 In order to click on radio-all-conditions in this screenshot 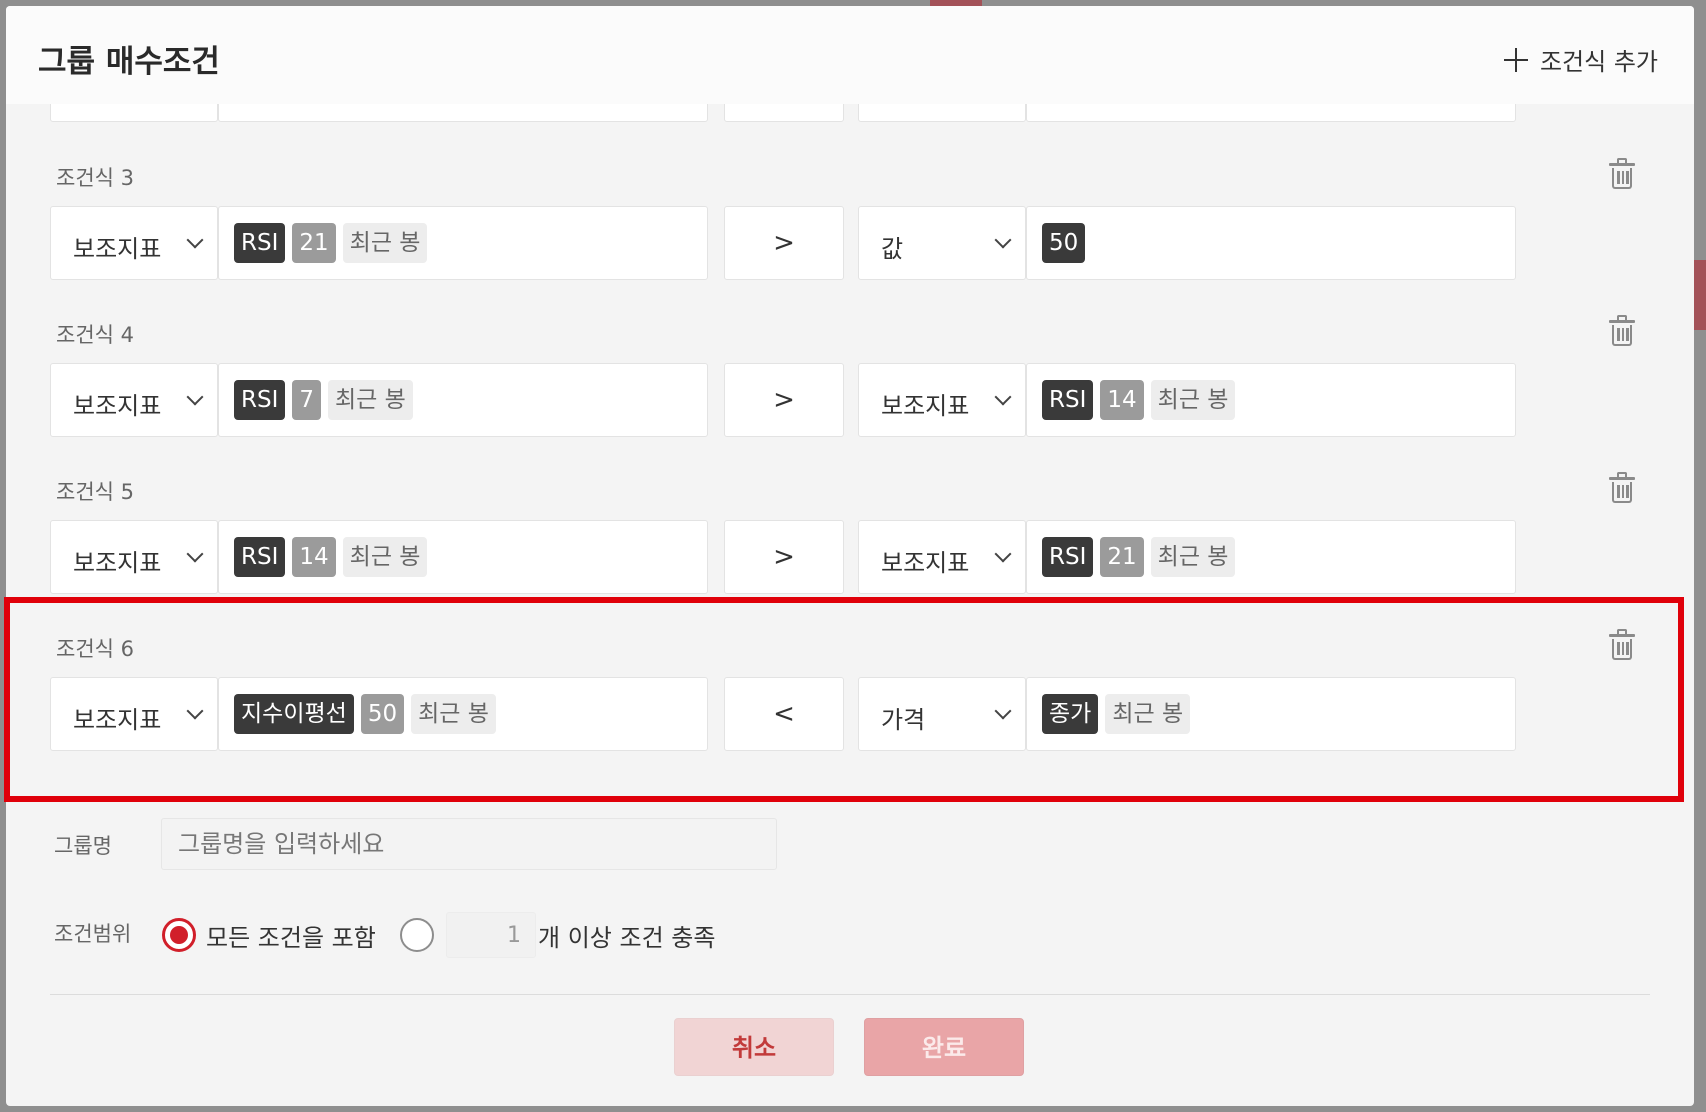, I will do `click(179, 935)`.